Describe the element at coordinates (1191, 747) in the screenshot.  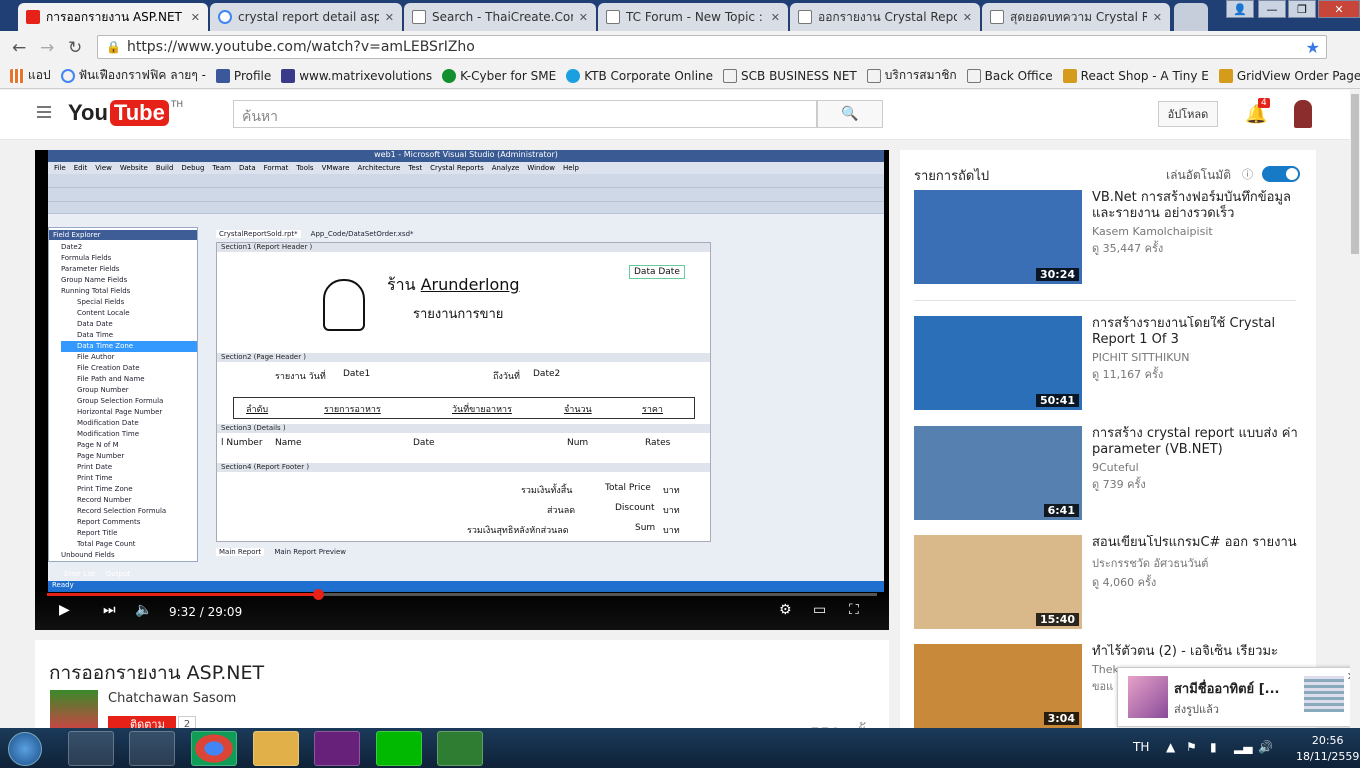
I see `action-center-flag-icon: ⚑` at that location.